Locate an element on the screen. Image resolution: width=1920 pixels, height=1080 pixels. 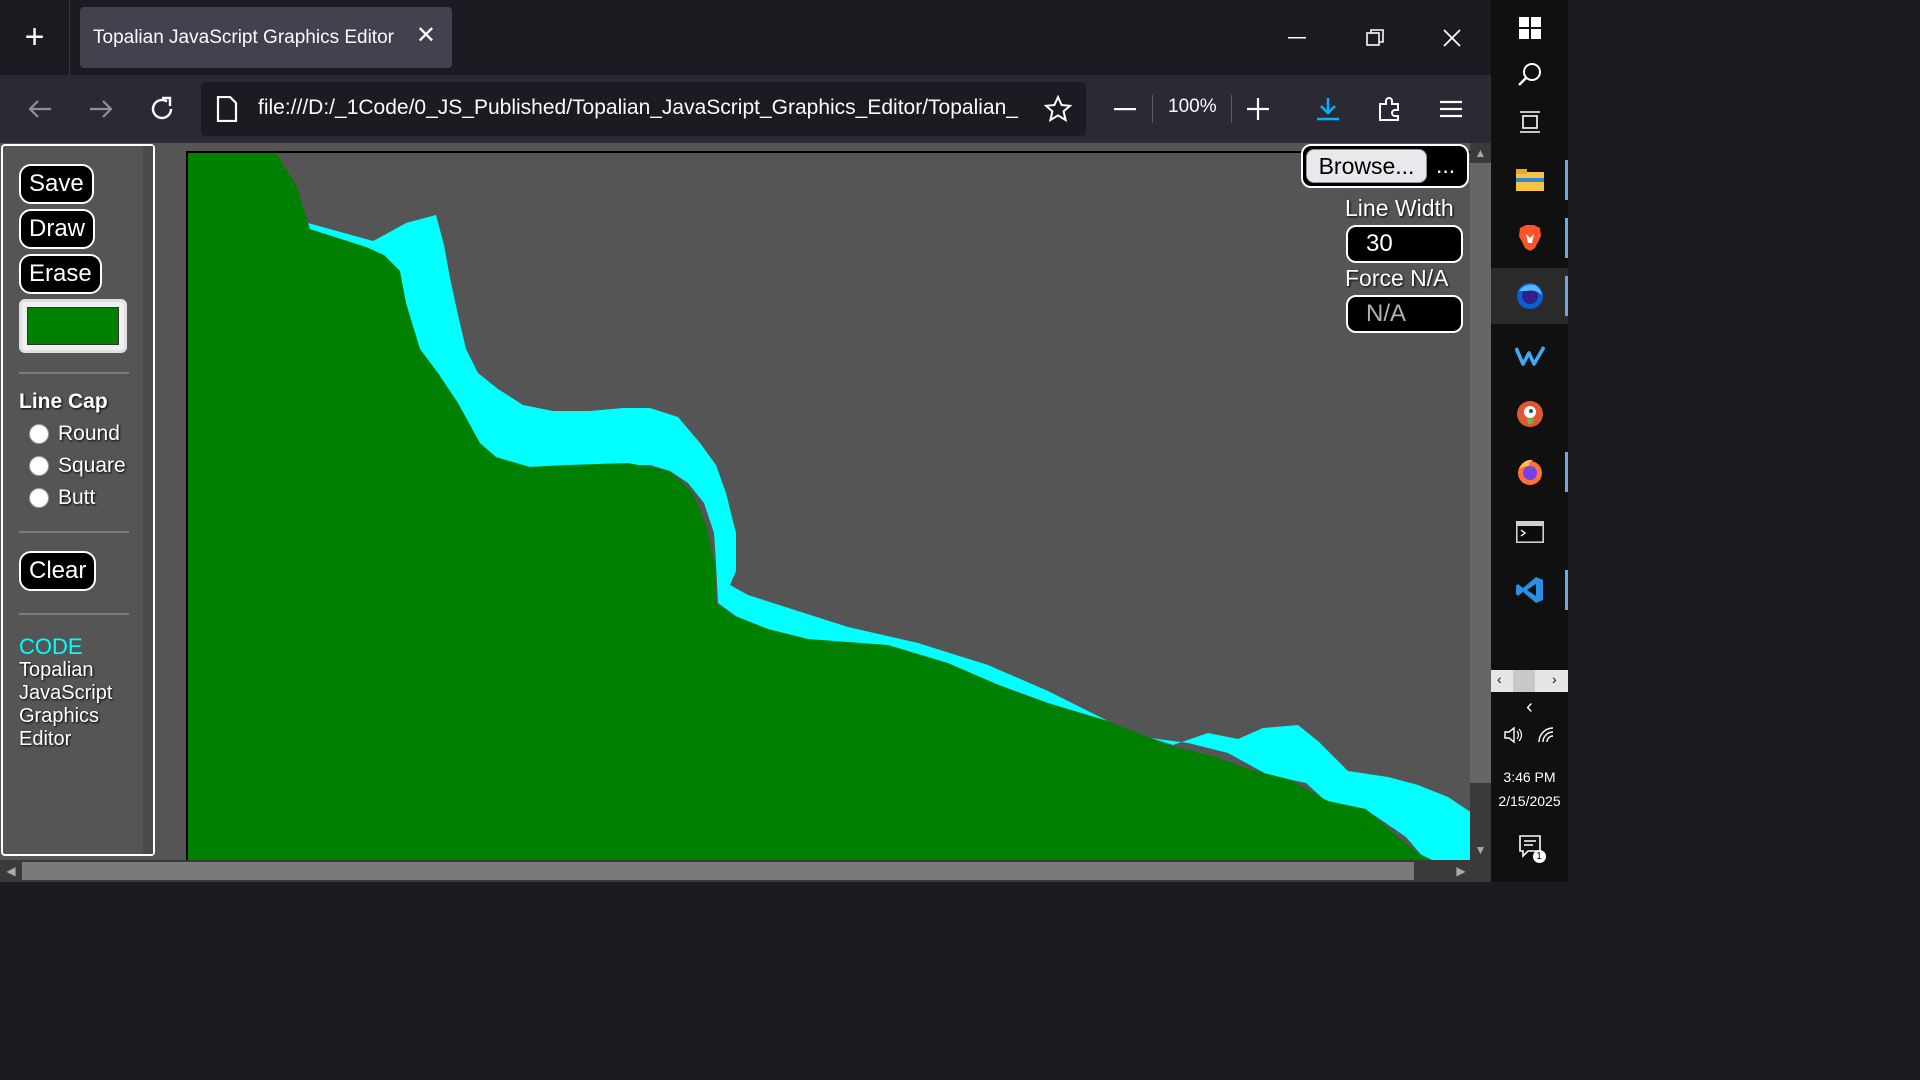
reload-icon is located at coordinates (162, 109).